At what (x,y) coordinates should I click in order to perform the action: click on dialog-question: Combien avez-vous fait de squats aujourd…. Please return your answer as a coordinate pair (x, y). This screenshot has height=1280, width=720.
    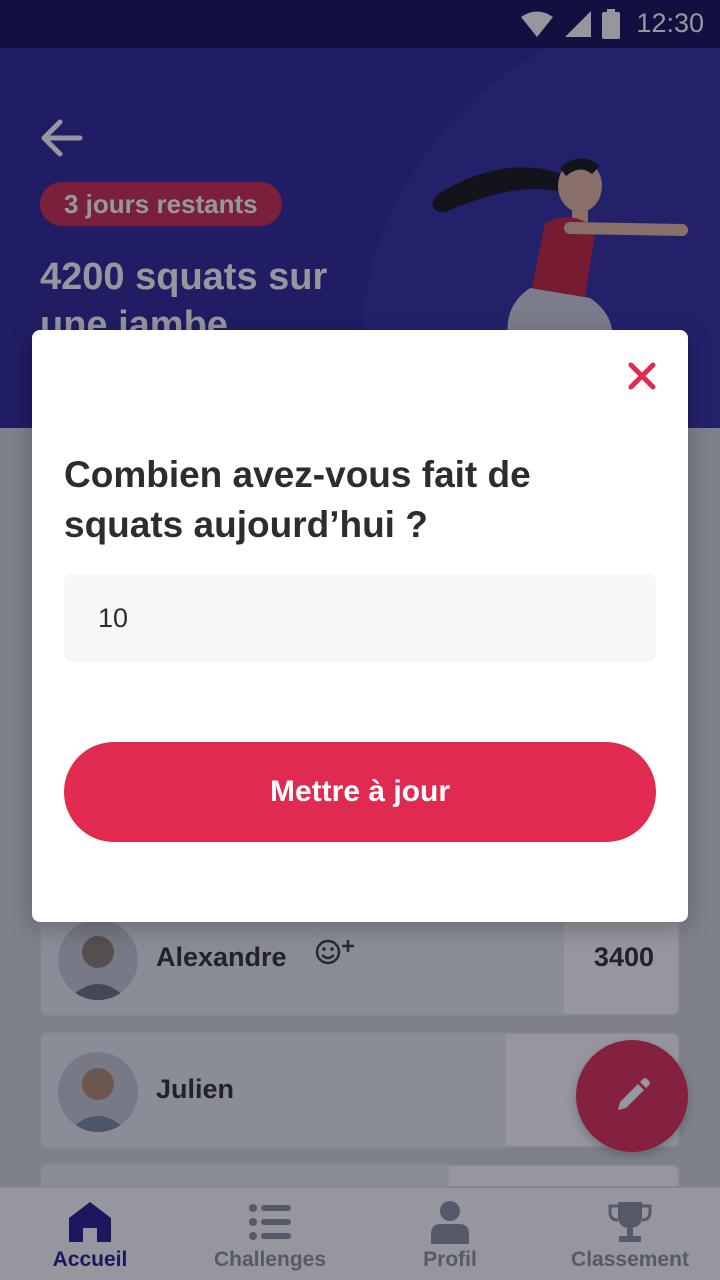
    Looking at the image, I should click on (297, 499).